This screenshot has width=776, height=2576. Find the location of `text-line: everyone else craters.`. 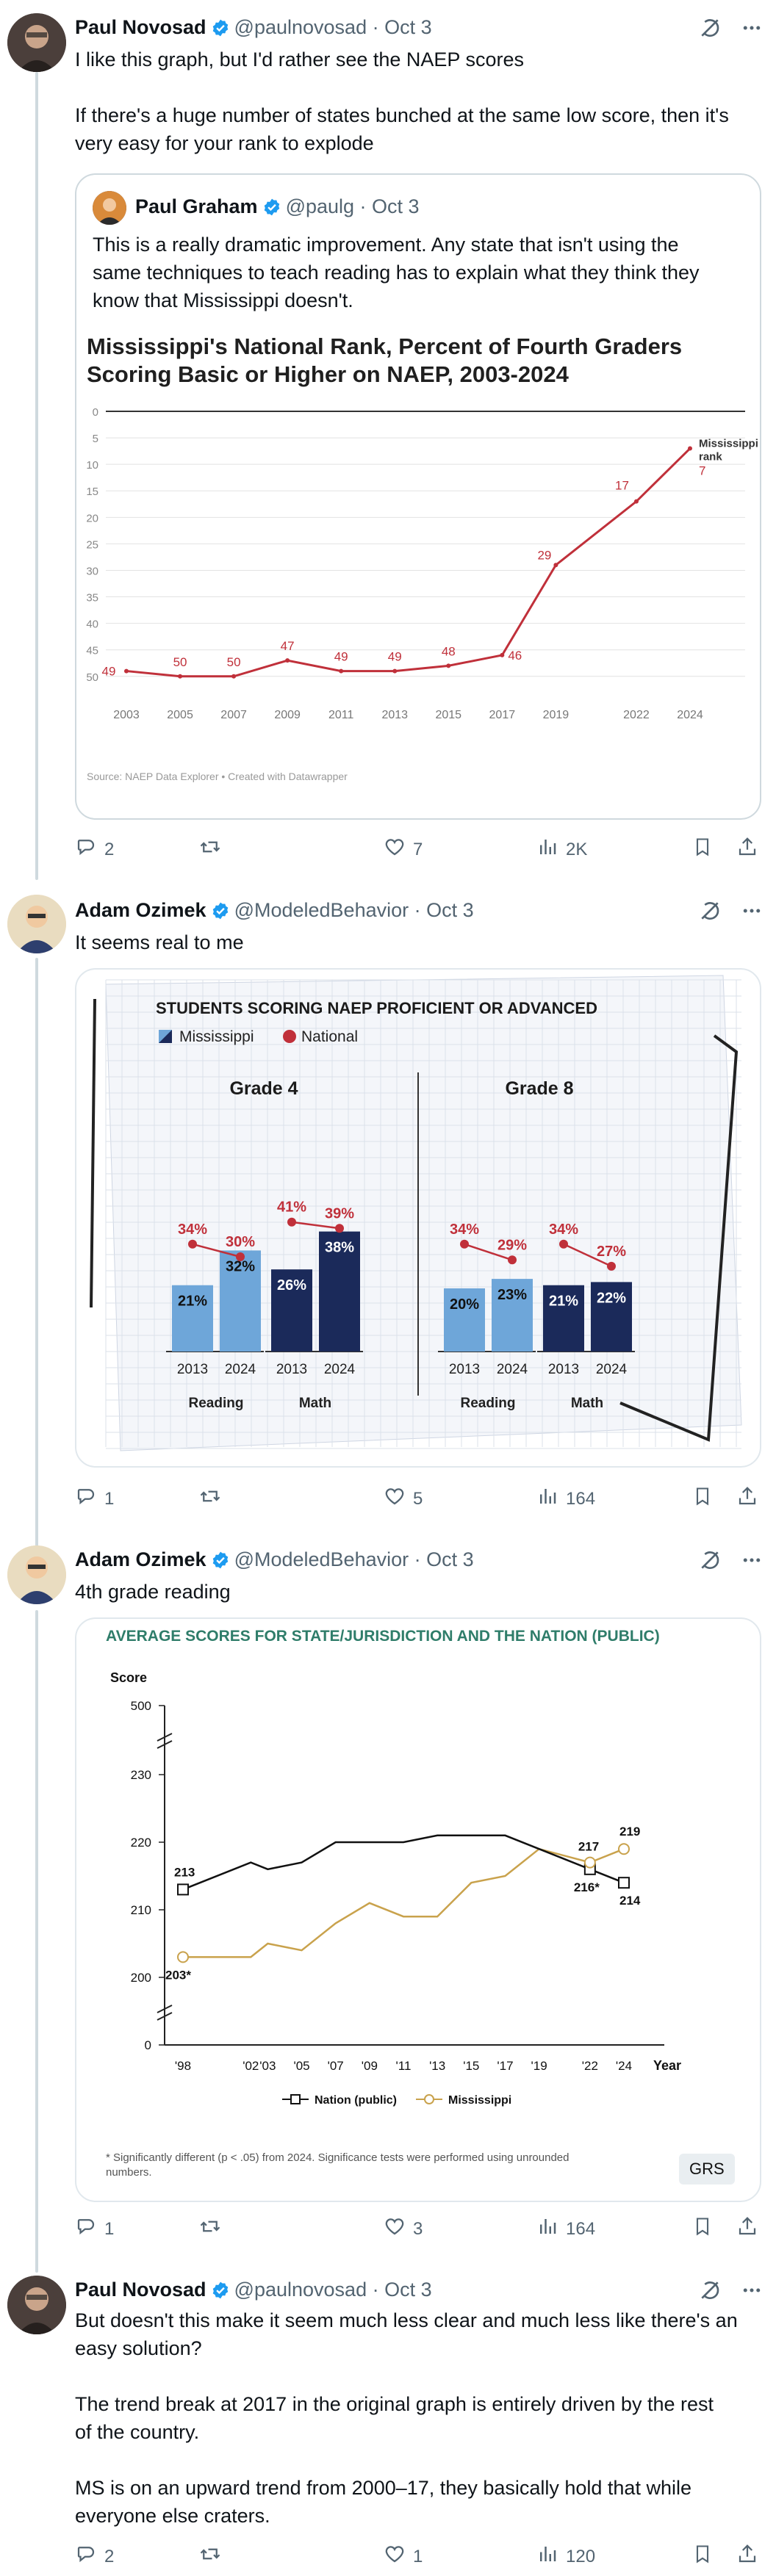

text-line: everyone else craters. is located at coordinates (172, 2516).